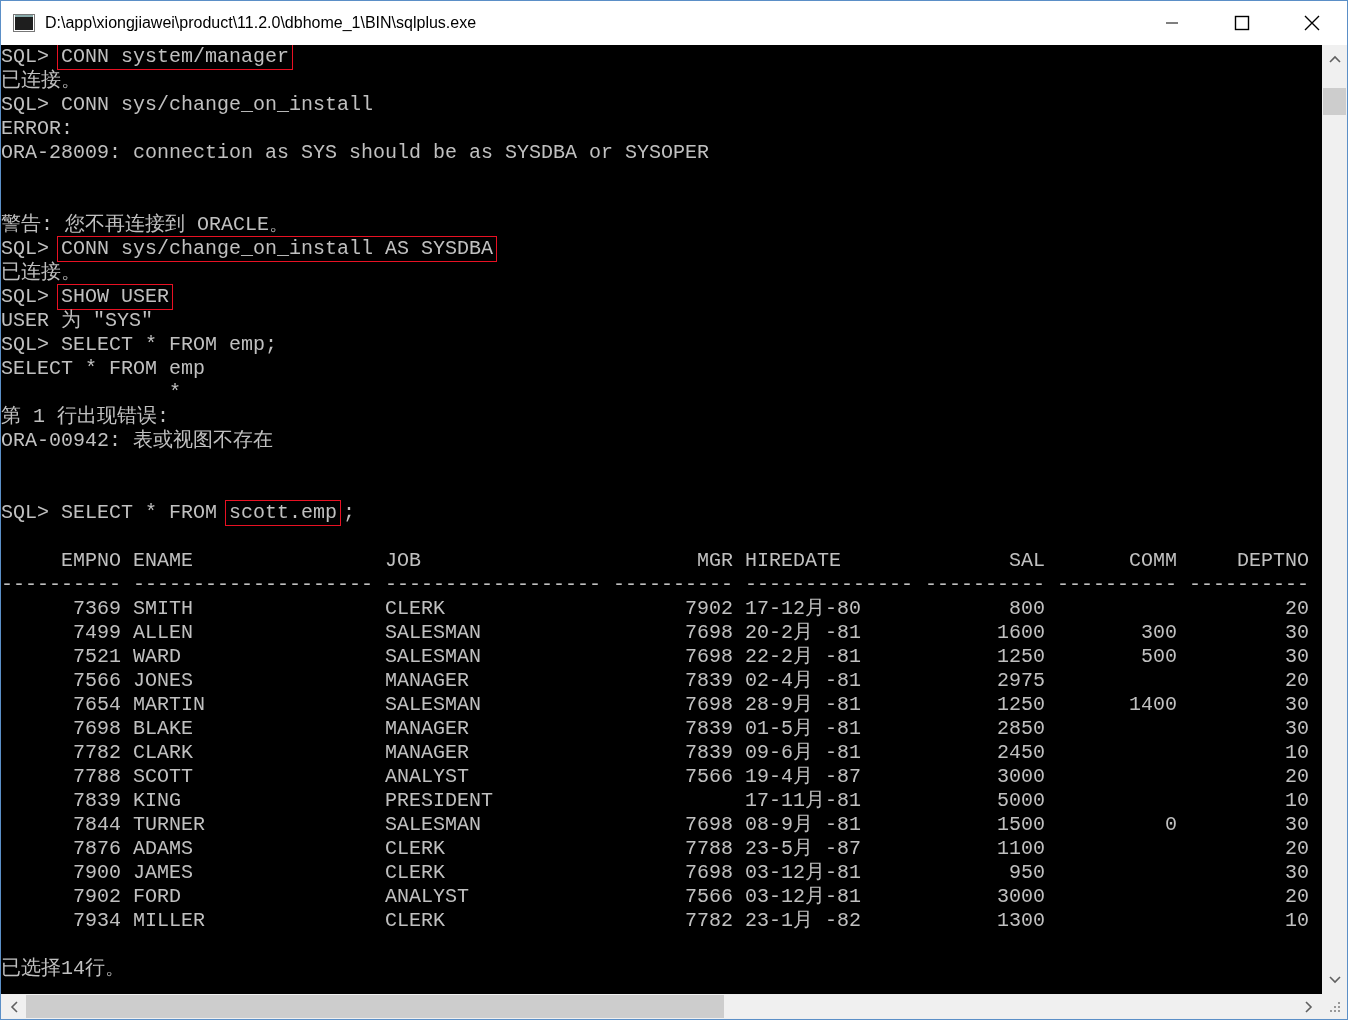 Image resolution: width=1348 pixels, height=1020 pixels. I want to click on table-cell-text: FORD, so click(157, 897).